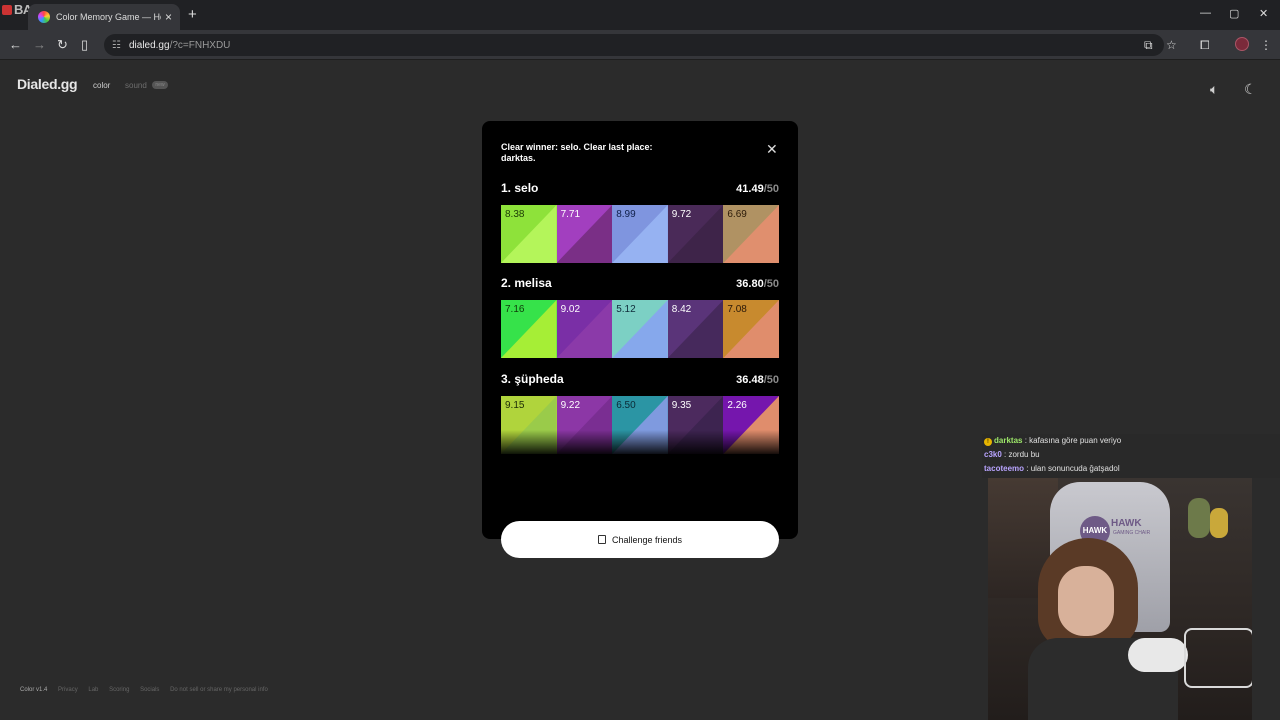 This screenshot has width=1280, height=720. I want to click on tile-score: 6.50, so click(626, 405).